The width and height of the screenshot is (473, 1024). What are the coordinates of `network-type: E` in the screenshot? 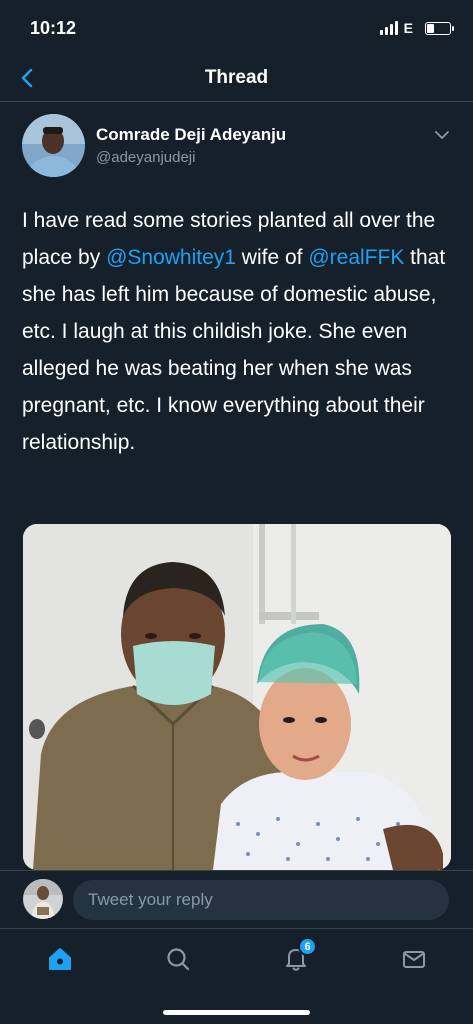 It's located at (408, 28).